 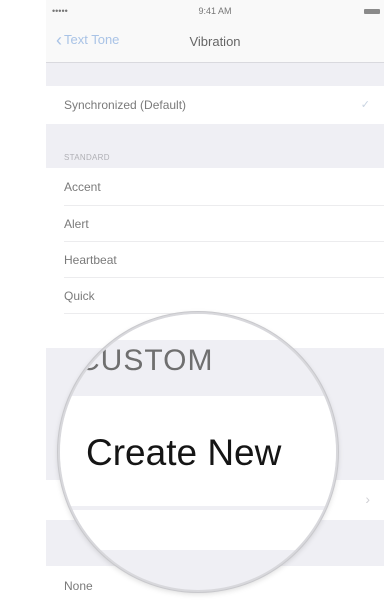 I want to click on synchronized-label: Synchronized (Default), so click(x=125, y=105).